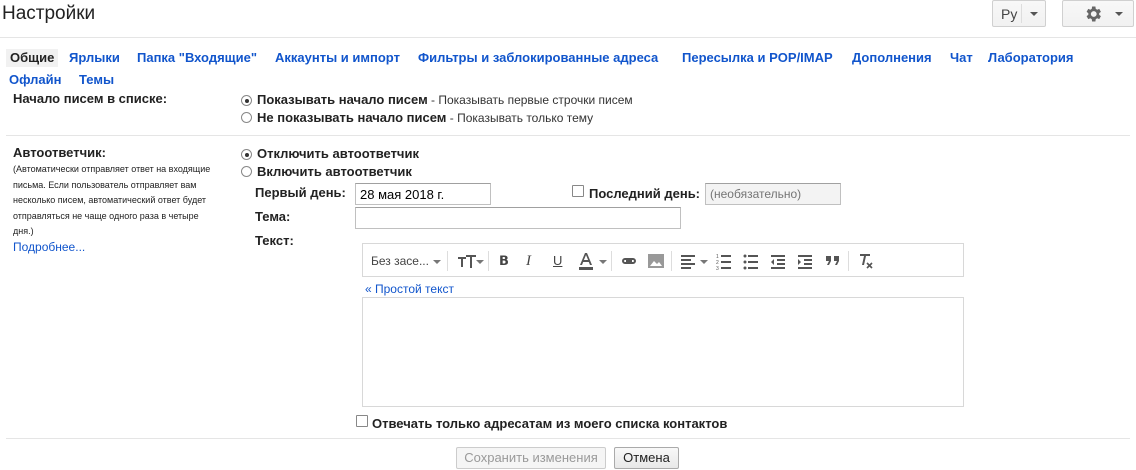 This screenshot has width=1136, height=470. What do you see at coordinates (578, 191) in the screenshot?
I see `last-day-checkbox` at bounding box center [578, 191].